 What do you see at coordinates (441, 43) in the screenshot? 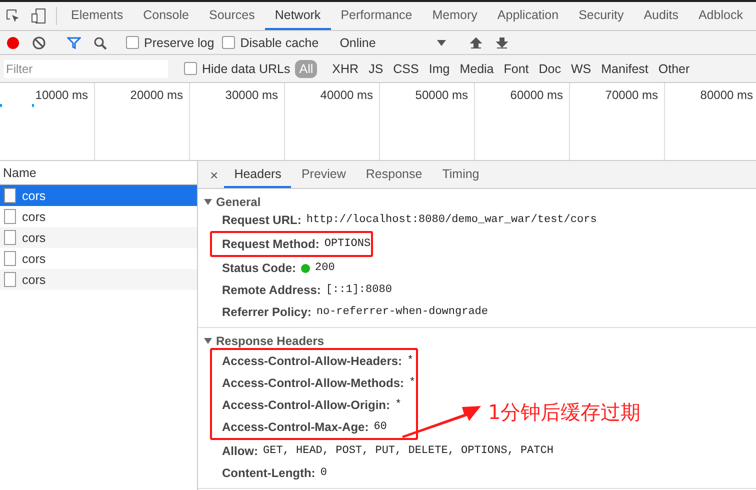
I see `caret-icon` at bounding box center [441, 43].